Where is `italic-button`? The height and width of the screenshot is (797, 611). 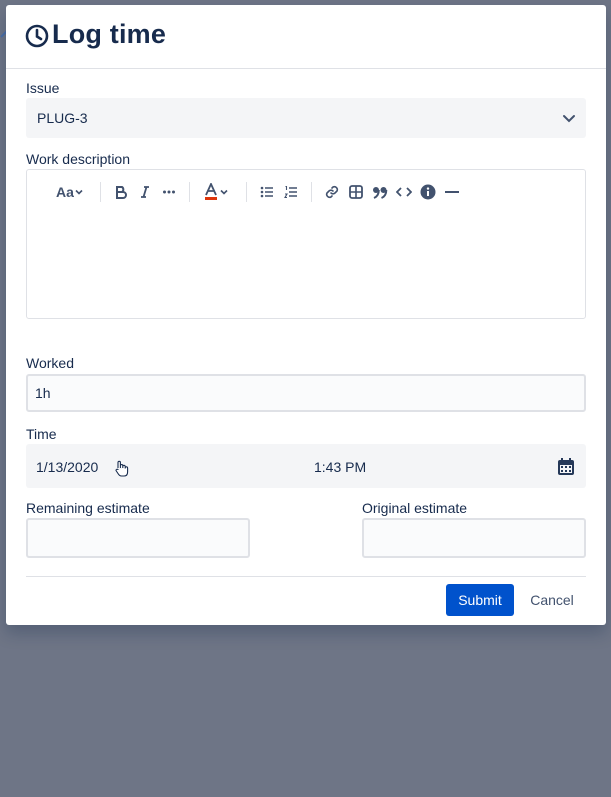 italic-button is located at coordinates (145, 192).